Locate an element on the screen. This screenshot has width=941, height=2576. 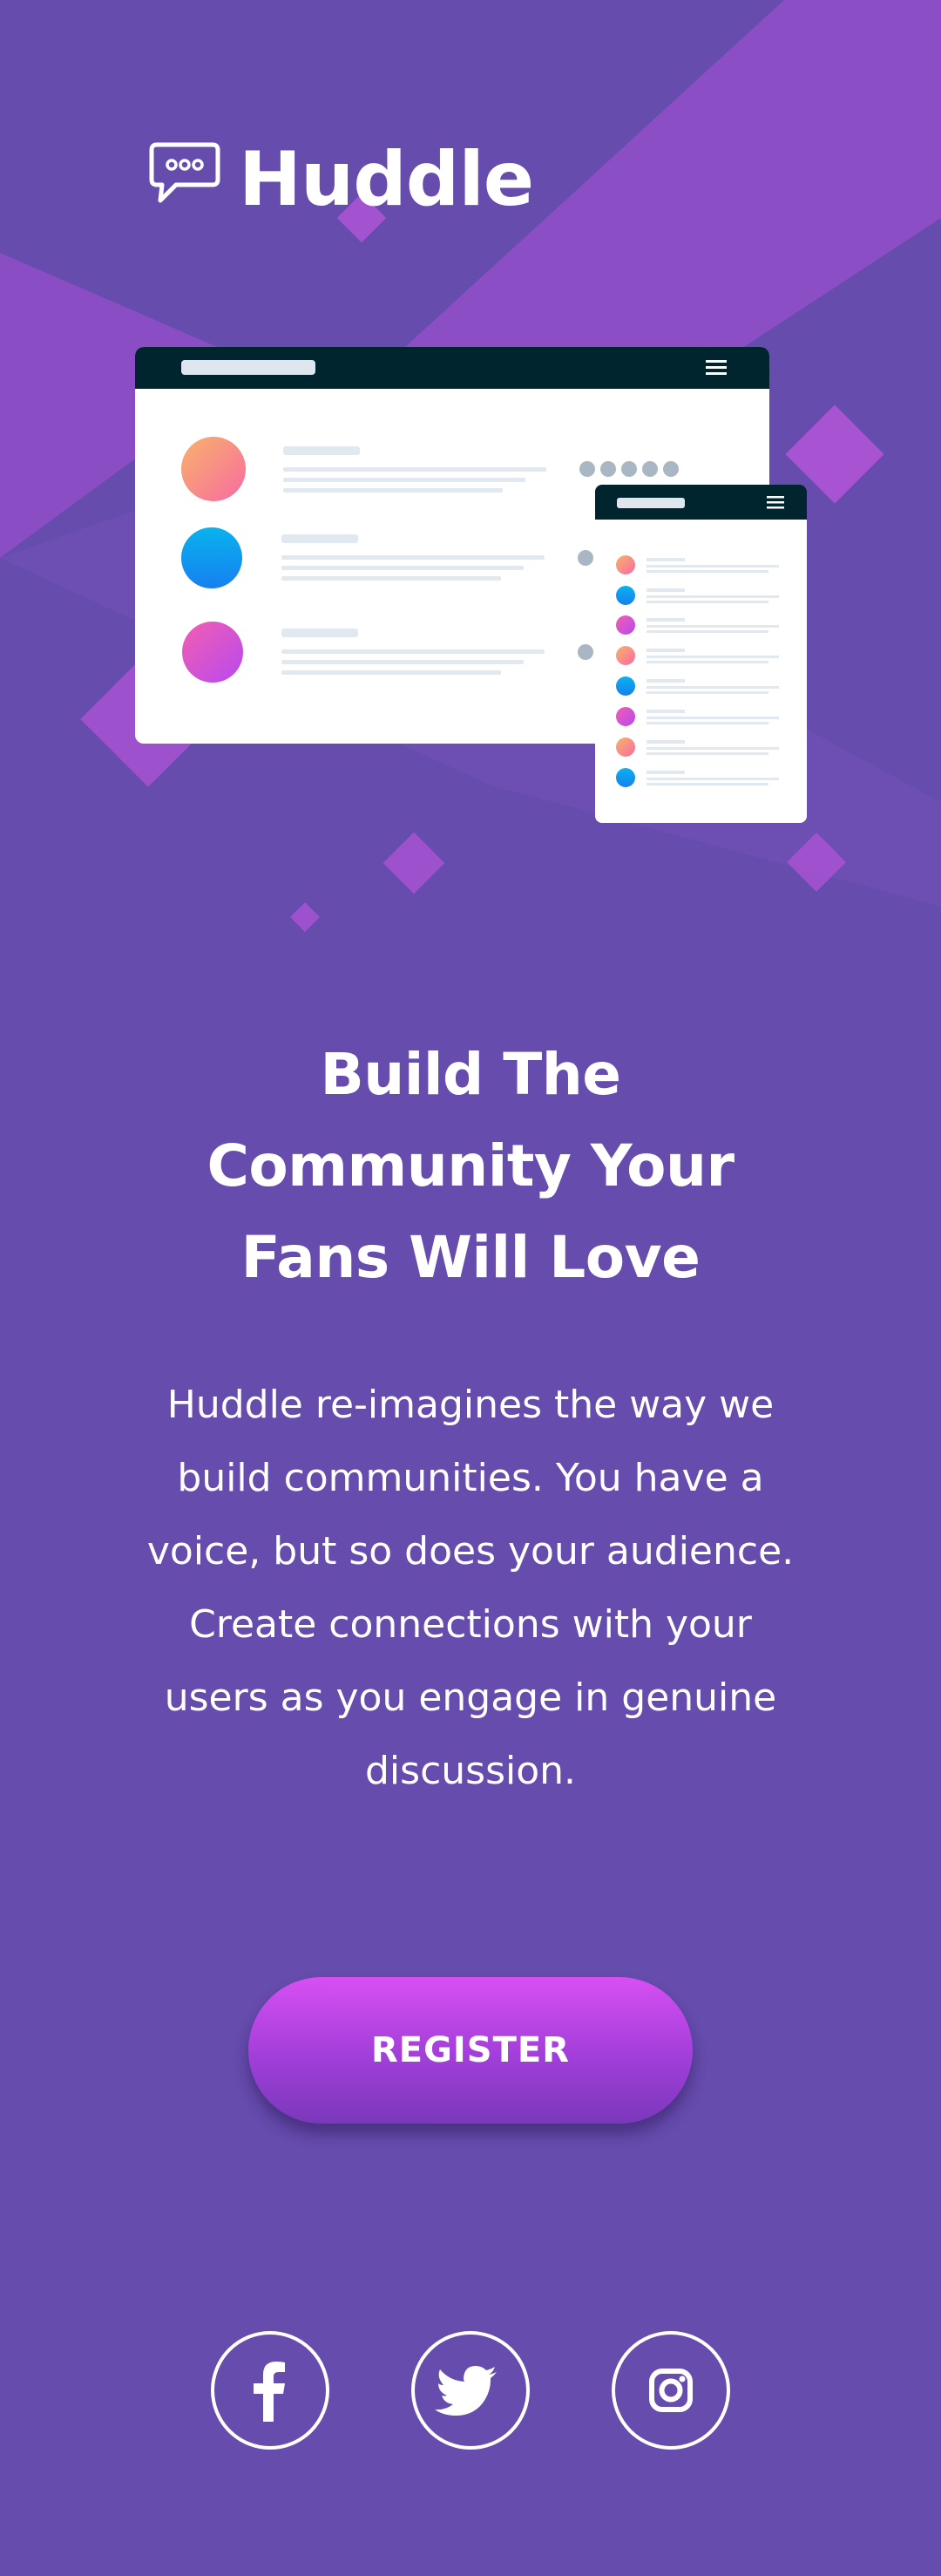
app-mockup-illustration is located at coordinates (471, 585).